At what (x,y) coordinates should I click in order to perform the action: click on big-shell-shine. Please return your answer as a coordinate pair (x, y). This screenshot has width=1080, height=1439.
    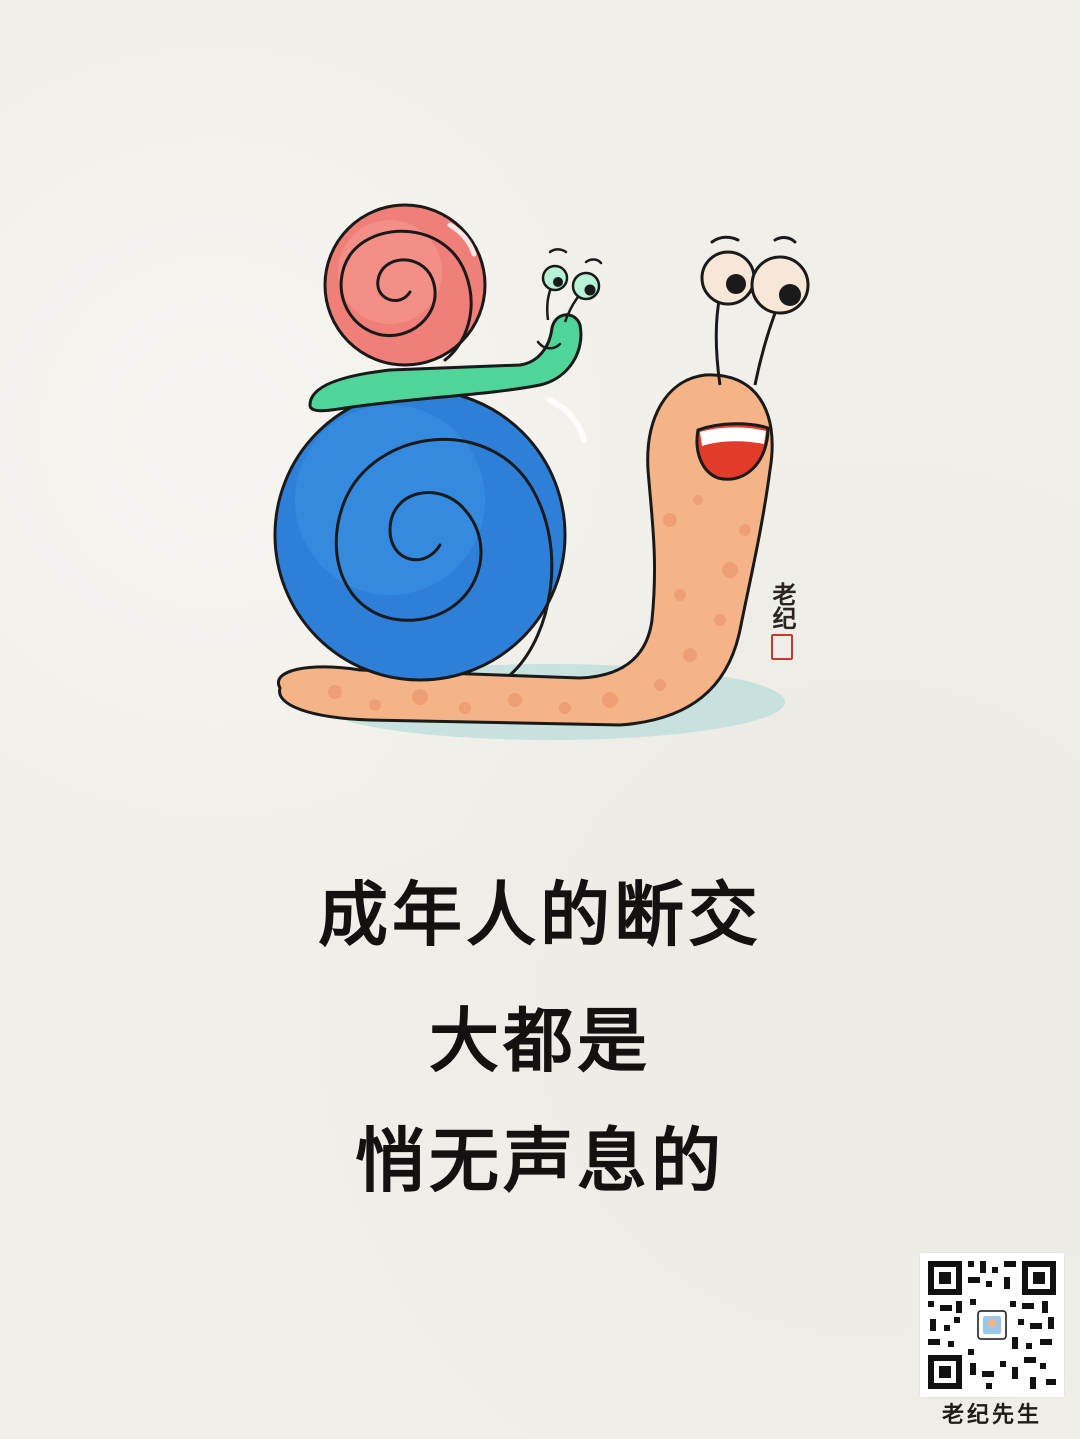
    Looking at the image, I should click on (567, 420).